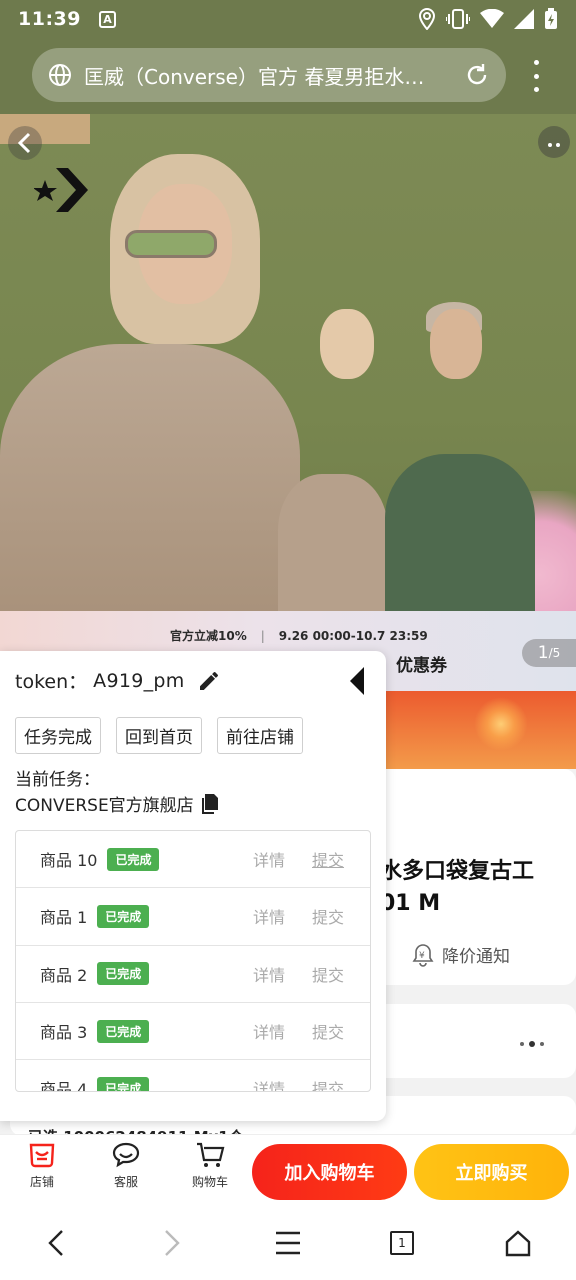 The image size is (576, 1280). I want to click on task-row: 商品 1 已完成 详情 提交, so click(193, 917).